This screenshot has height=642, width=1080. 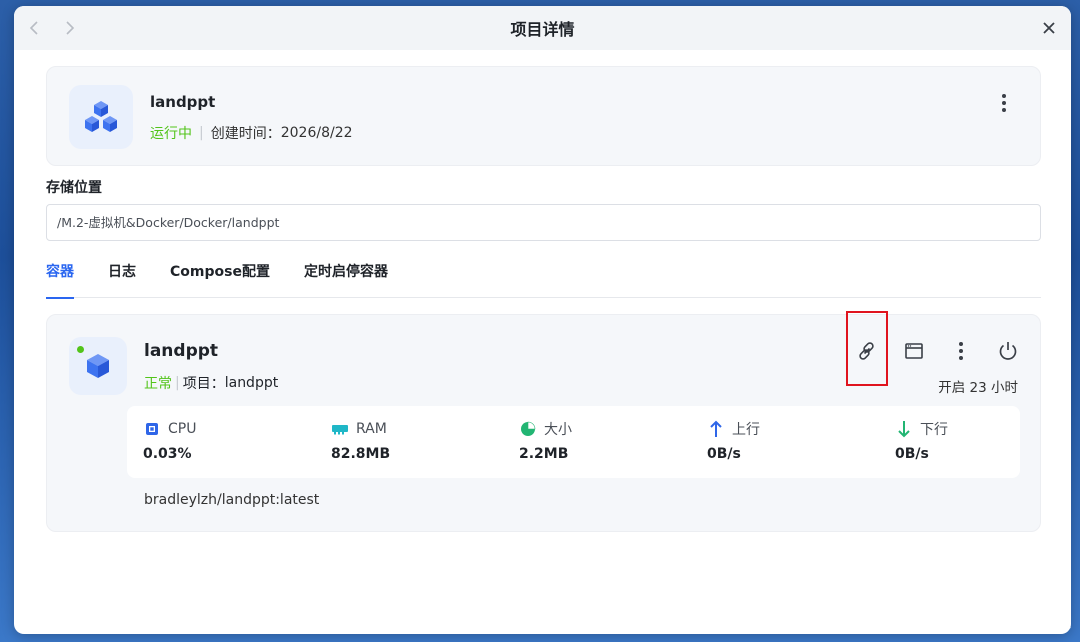 I want to click on project-icon, so click(x=101, y=117).